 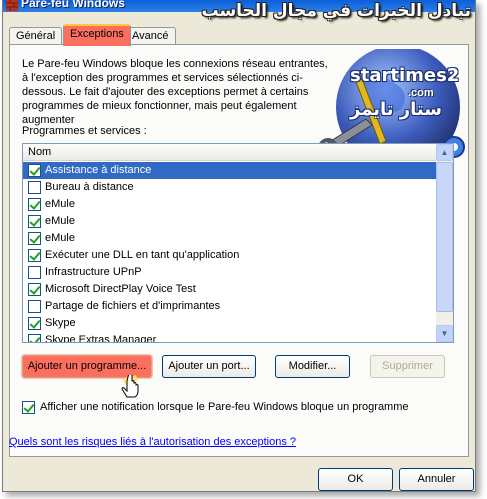 What do you see at coordinates (230, 272) in the screenshot?
I see `list-item: Infrastructure UPnP` at bounding box center [230, 272].